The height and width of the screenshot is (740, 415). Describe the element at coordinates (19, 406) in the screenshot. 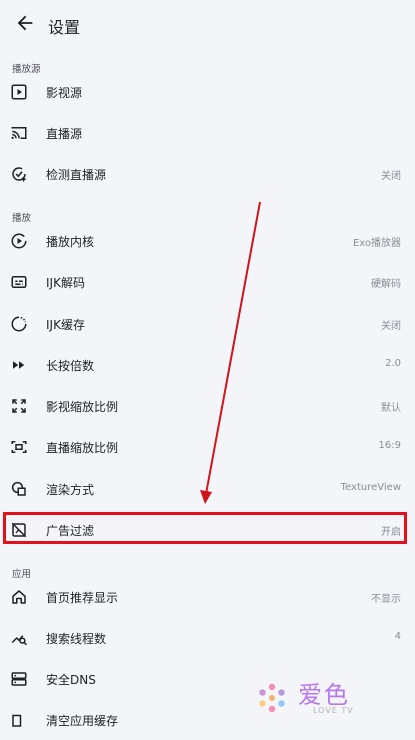

I see `fullscreen-icon` at that location.